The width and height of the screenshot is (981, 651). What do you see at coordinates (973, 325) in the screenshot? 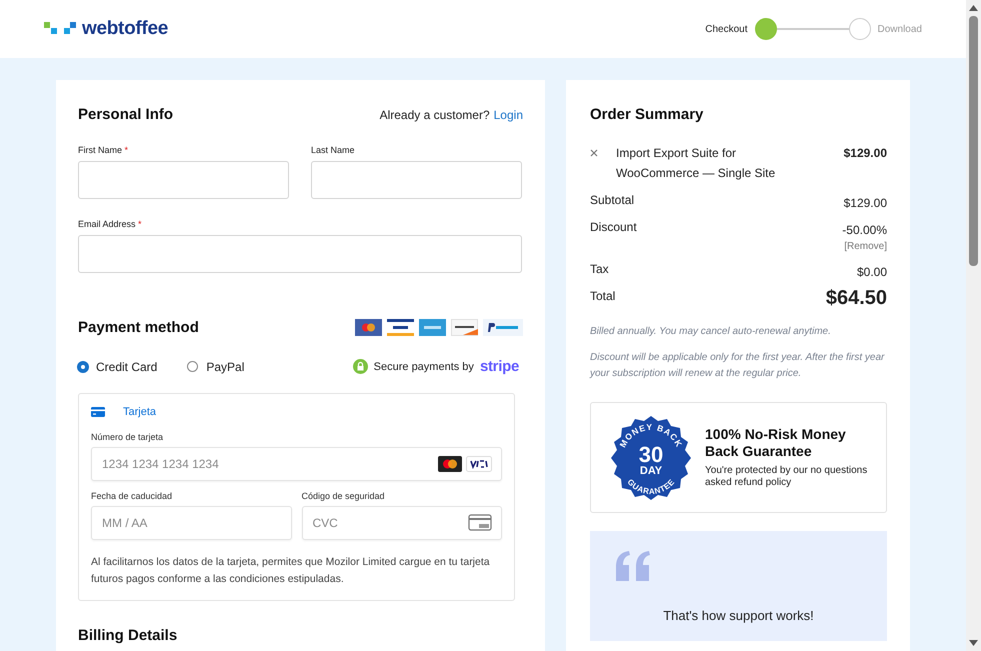
I see `scrollbar` at bounding box center [973, 325].